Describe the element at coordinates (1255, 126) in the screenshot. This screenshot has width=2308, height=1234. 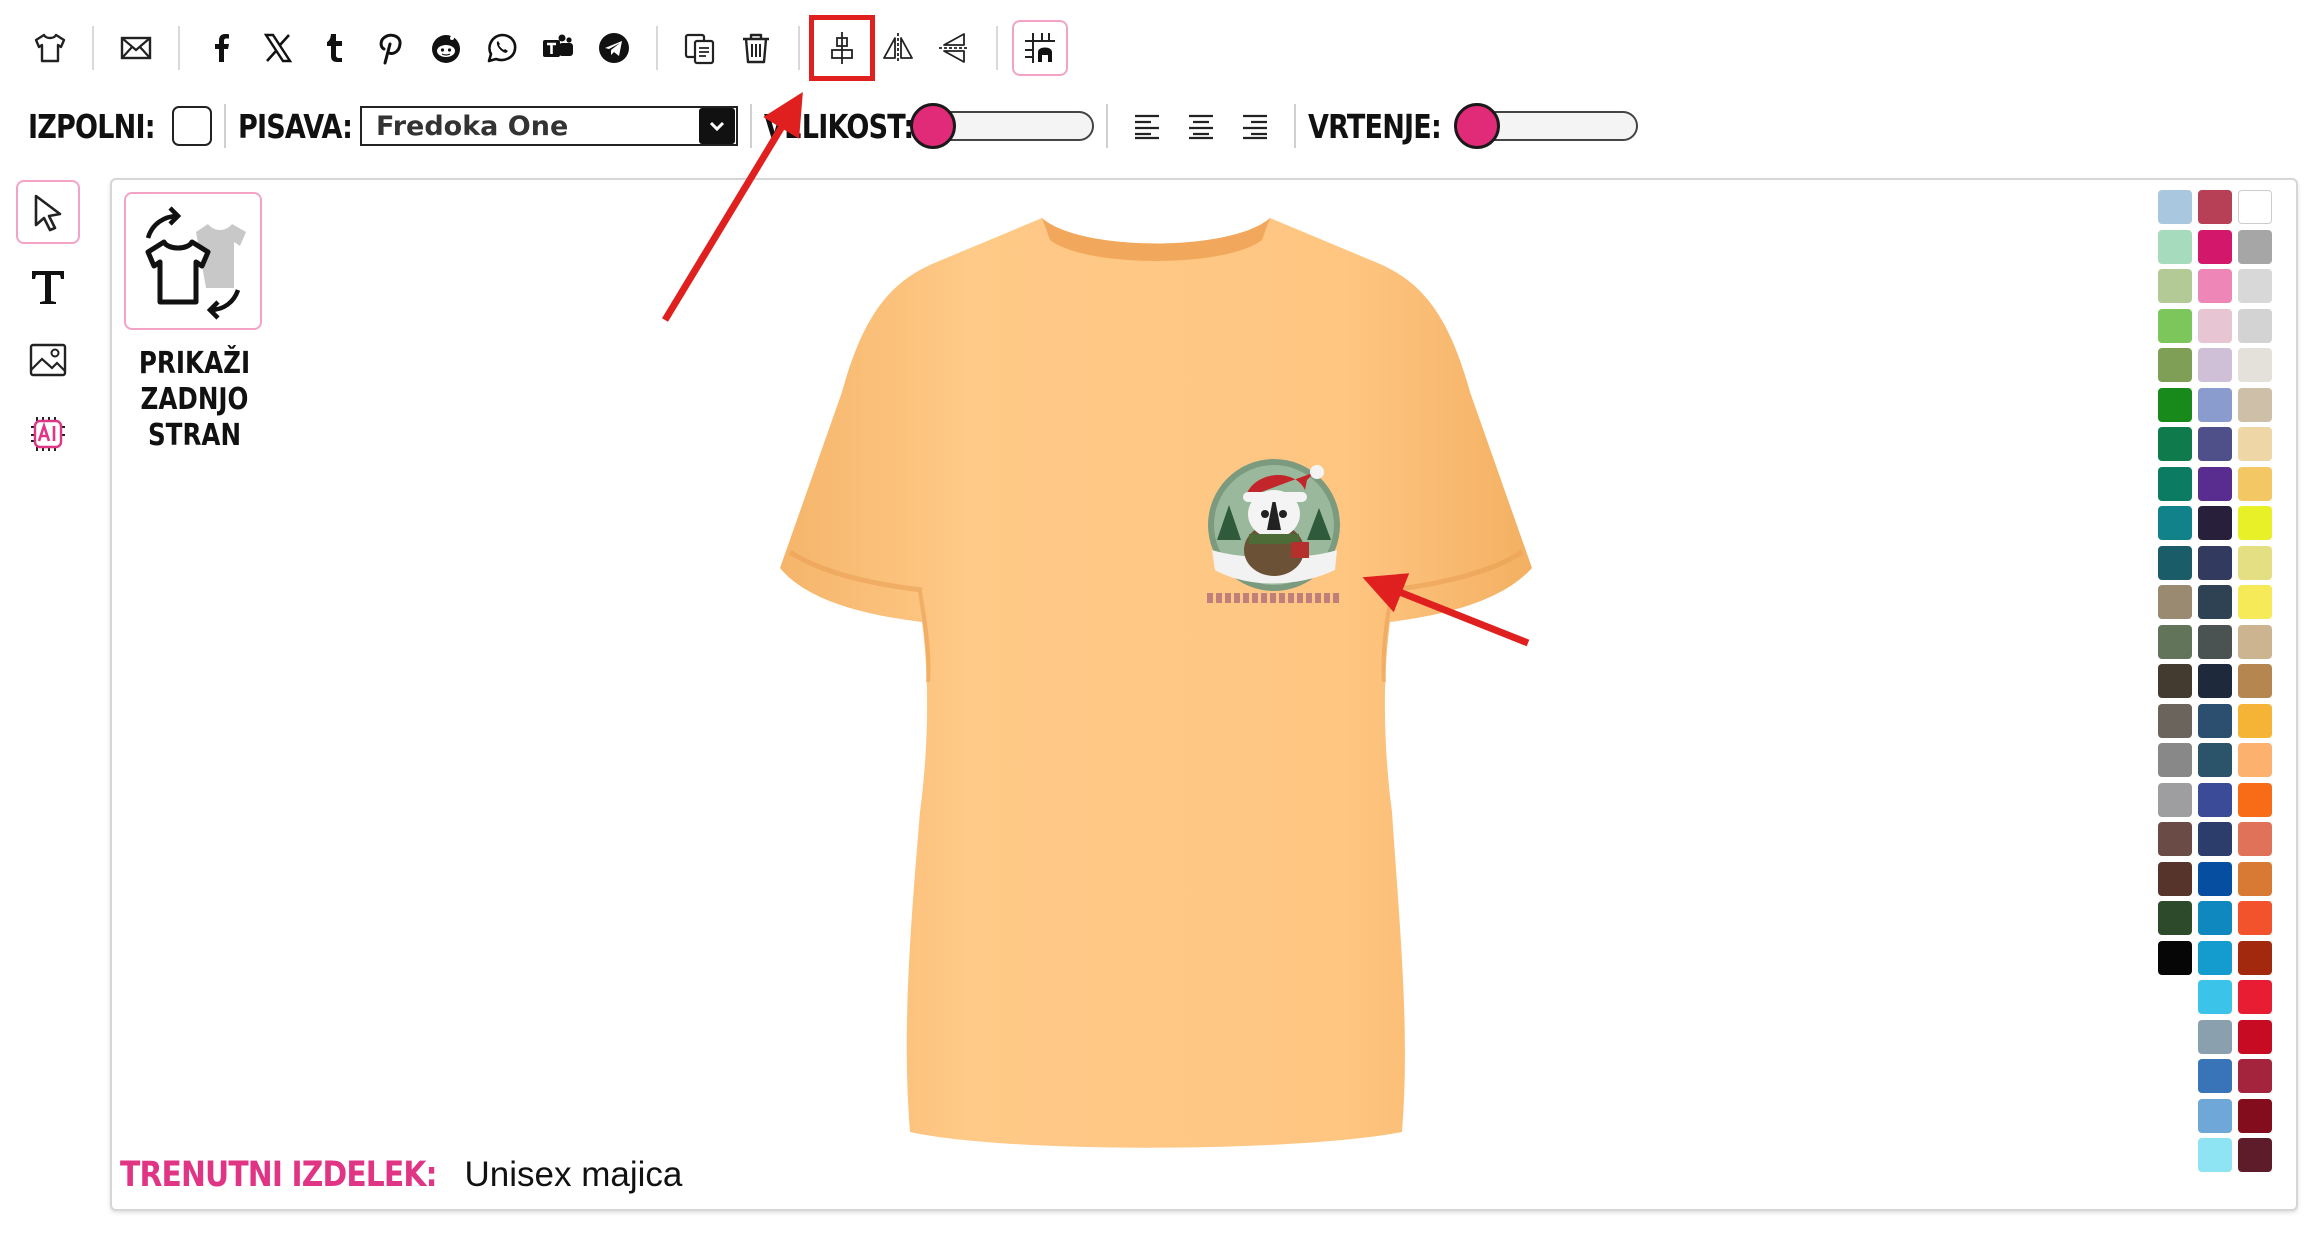
I see `align-right-button` at that location.